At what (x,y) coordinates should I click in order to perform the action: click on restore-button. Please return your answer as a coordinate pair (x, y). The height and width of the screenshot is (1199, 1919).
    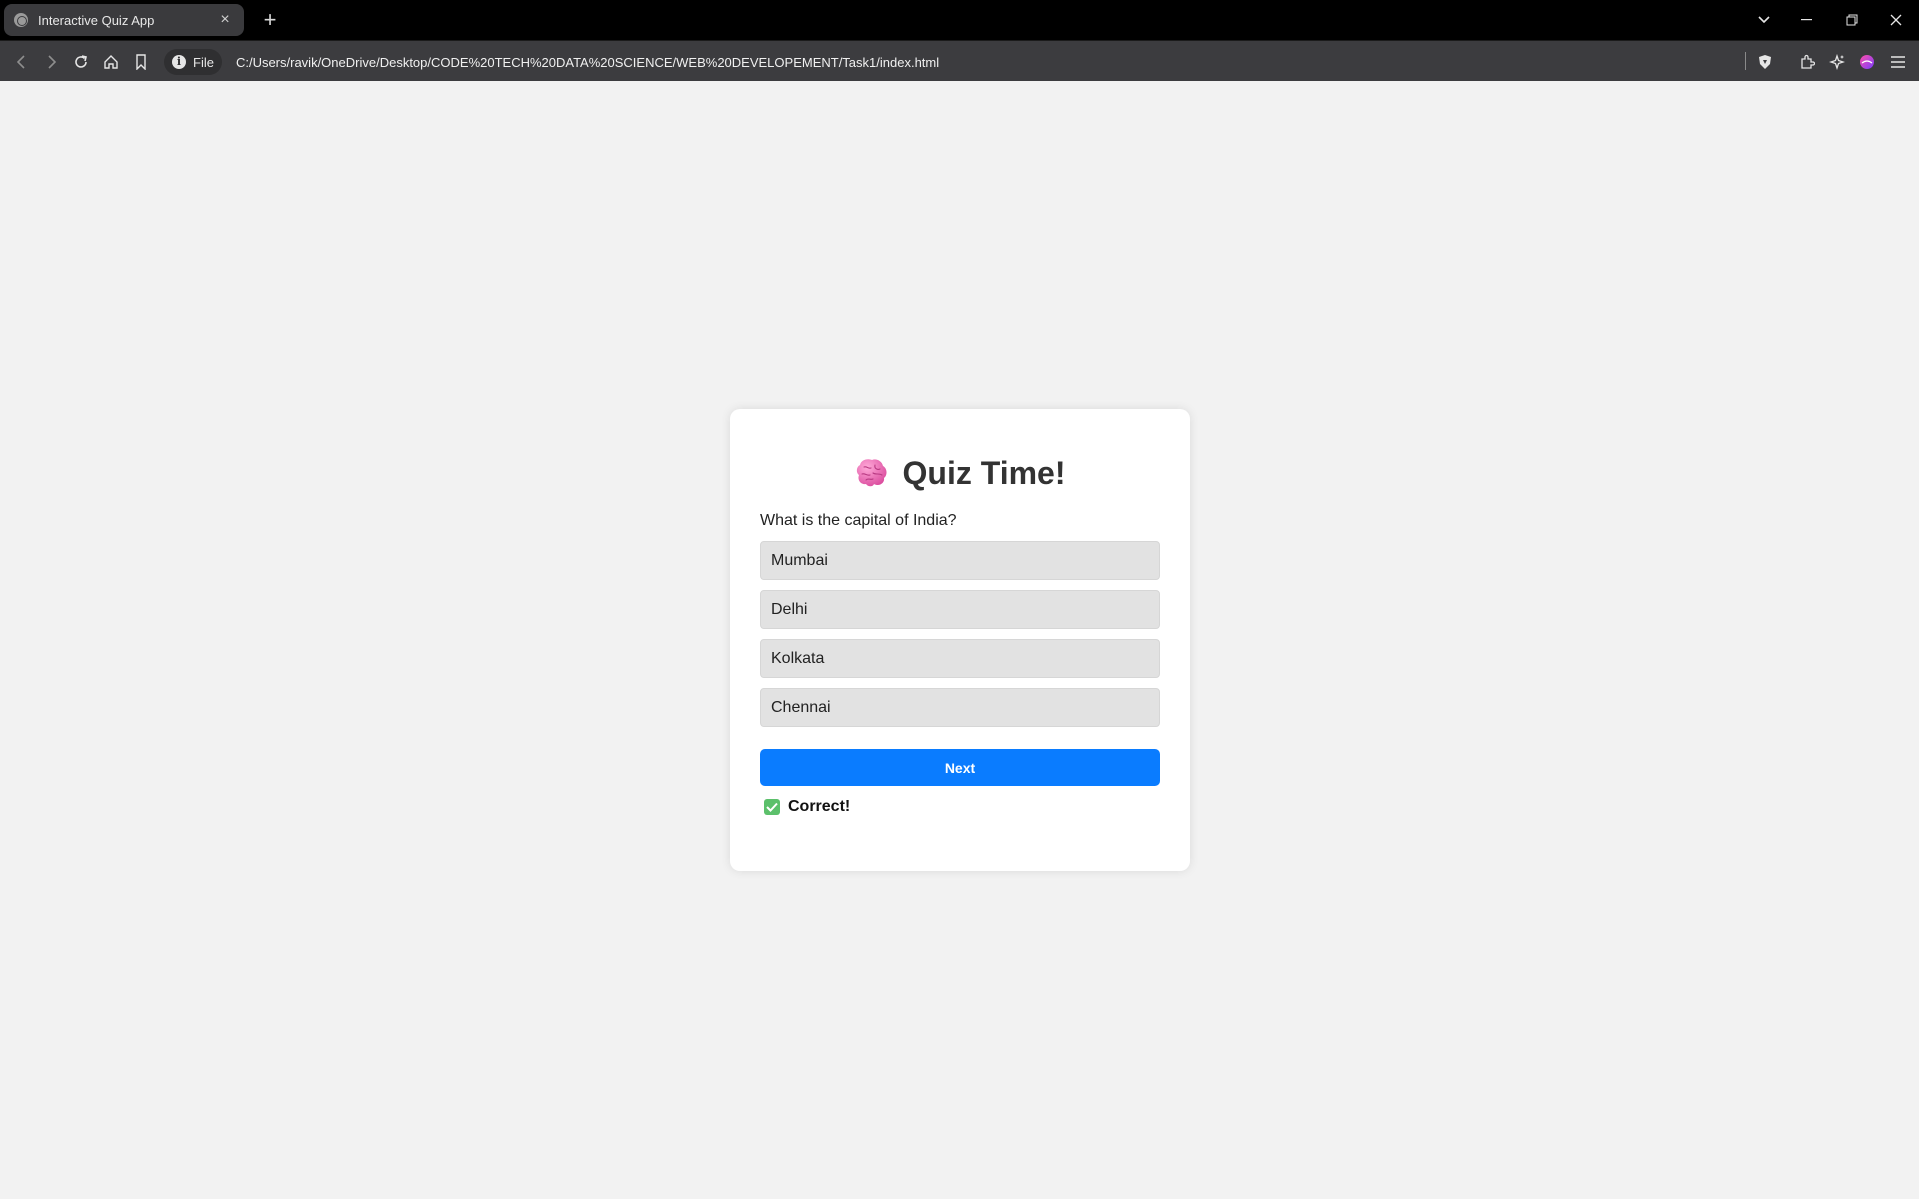
    Looking at the image, I should click on (1852, 20).